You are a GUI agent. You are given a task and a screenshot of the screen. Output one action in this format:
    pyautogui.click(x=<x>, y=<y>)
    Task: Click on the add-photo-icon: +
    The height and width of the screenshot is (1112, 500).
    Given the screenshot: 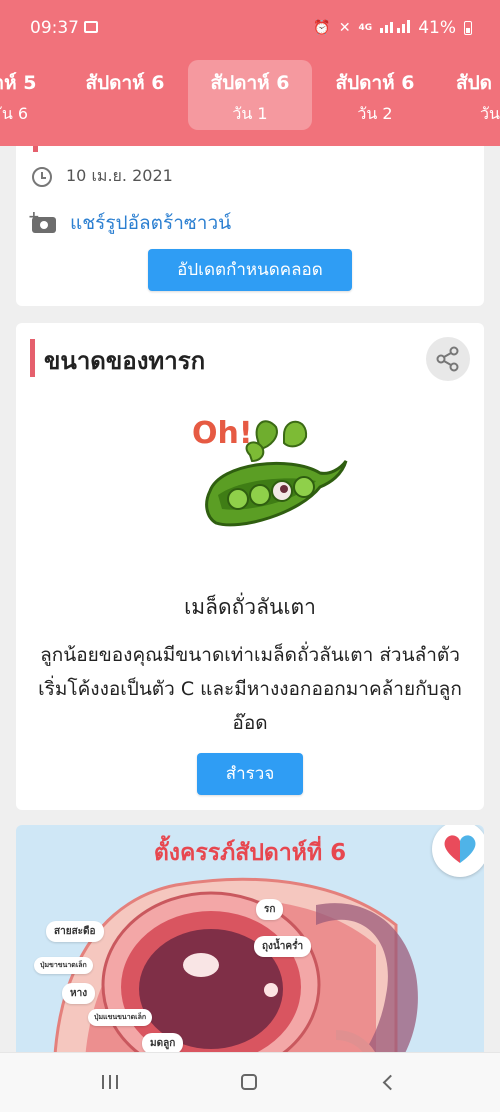 What is the action you would take?
    pyautogui.click(x=42, y=221)
    